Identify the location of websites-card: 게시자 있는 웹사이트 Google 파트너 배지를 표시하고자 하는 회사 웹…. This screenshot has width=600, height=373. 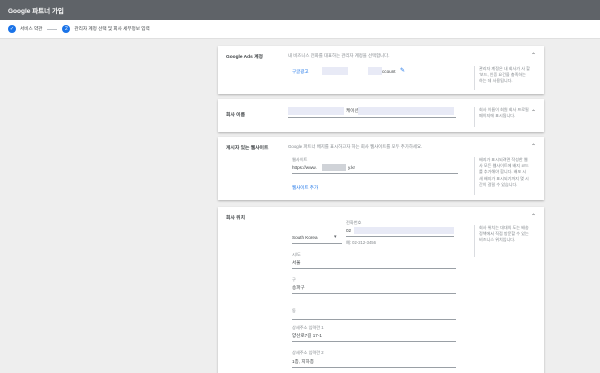
(381, 168).